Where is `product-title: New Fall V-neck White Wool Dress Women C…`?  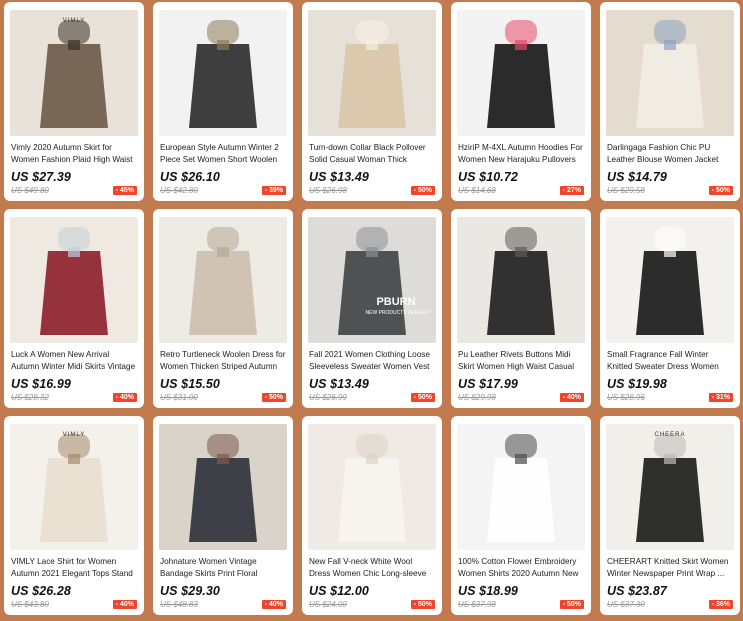
product-title: New Fall V-neck White Wool Dress Women C… is located at coordinates (372, 568).